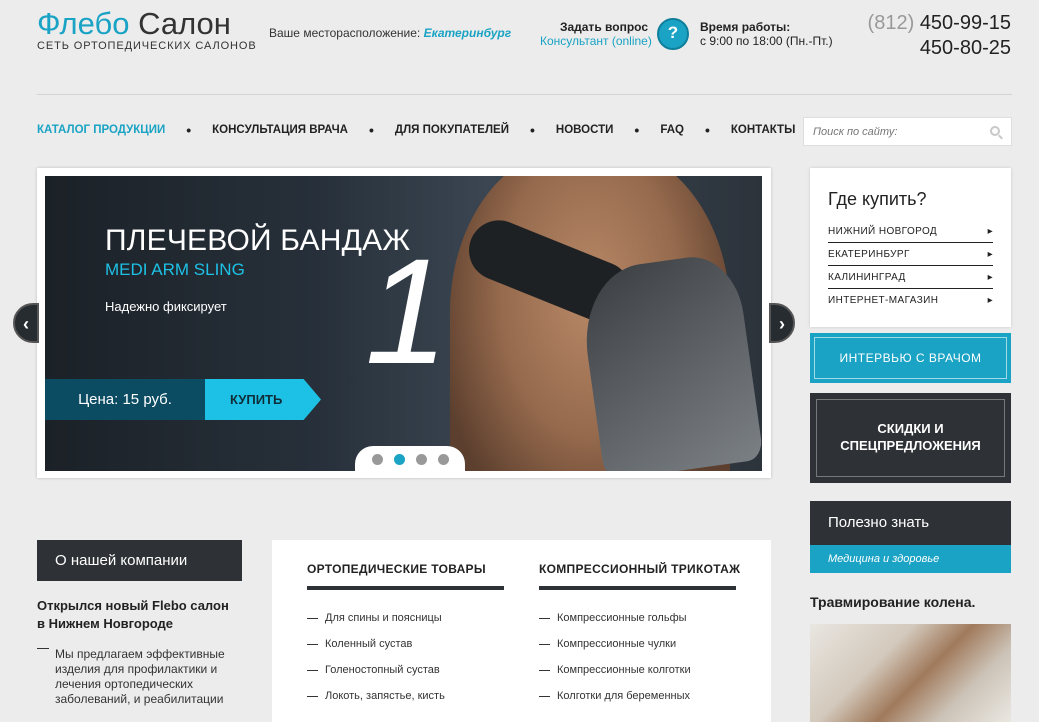 Image resolution: width=1039 pixels, height=722 pixels. I want to click on useful-title: Полезно знать, so click(910, 523).